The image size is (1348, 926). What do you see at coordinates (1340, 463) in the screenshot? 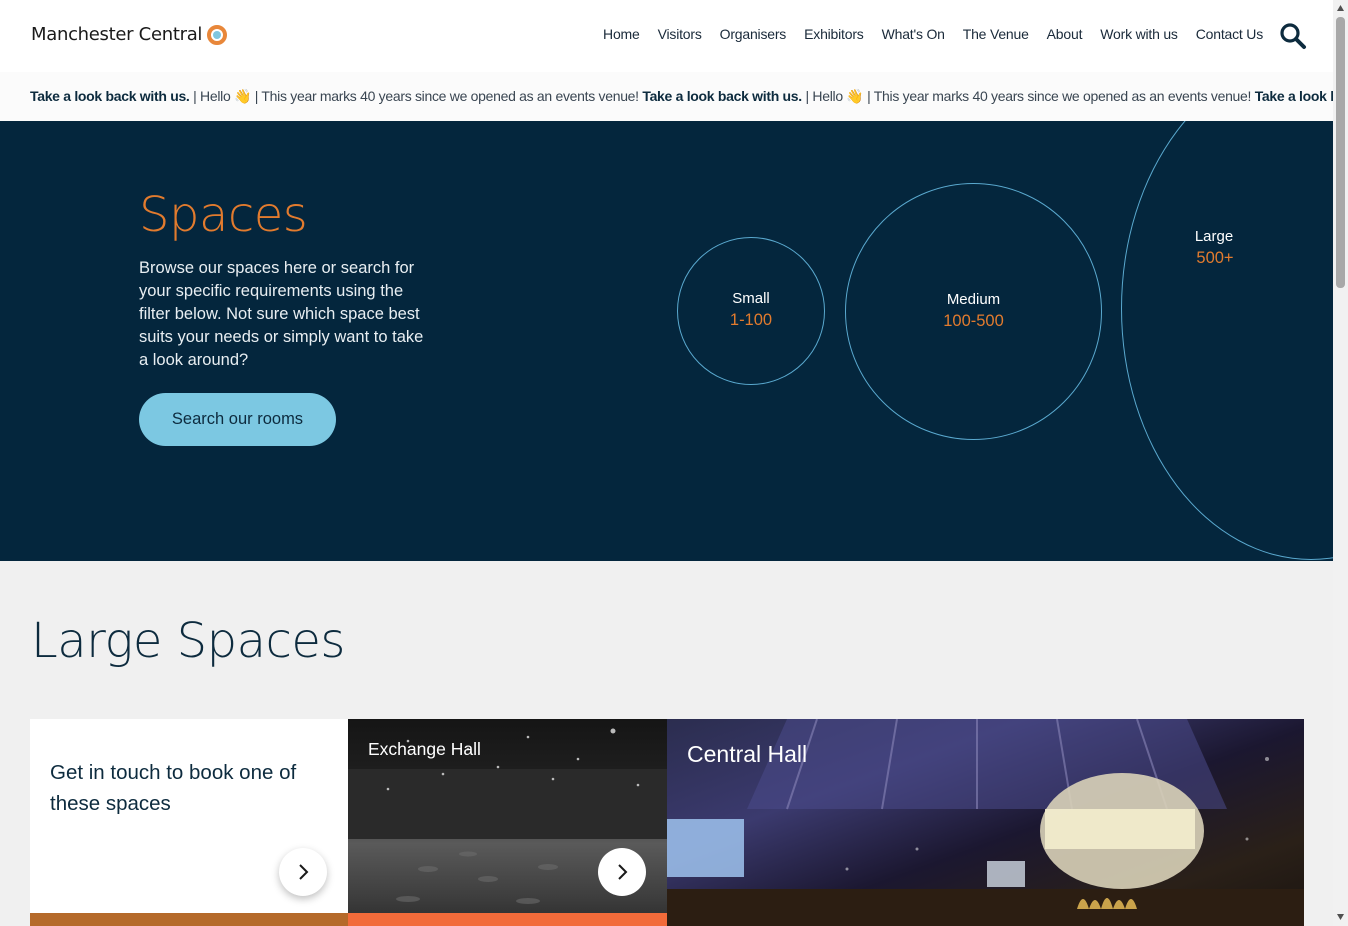
I see `page-scrollbar` at bounding box center [1340, 463].